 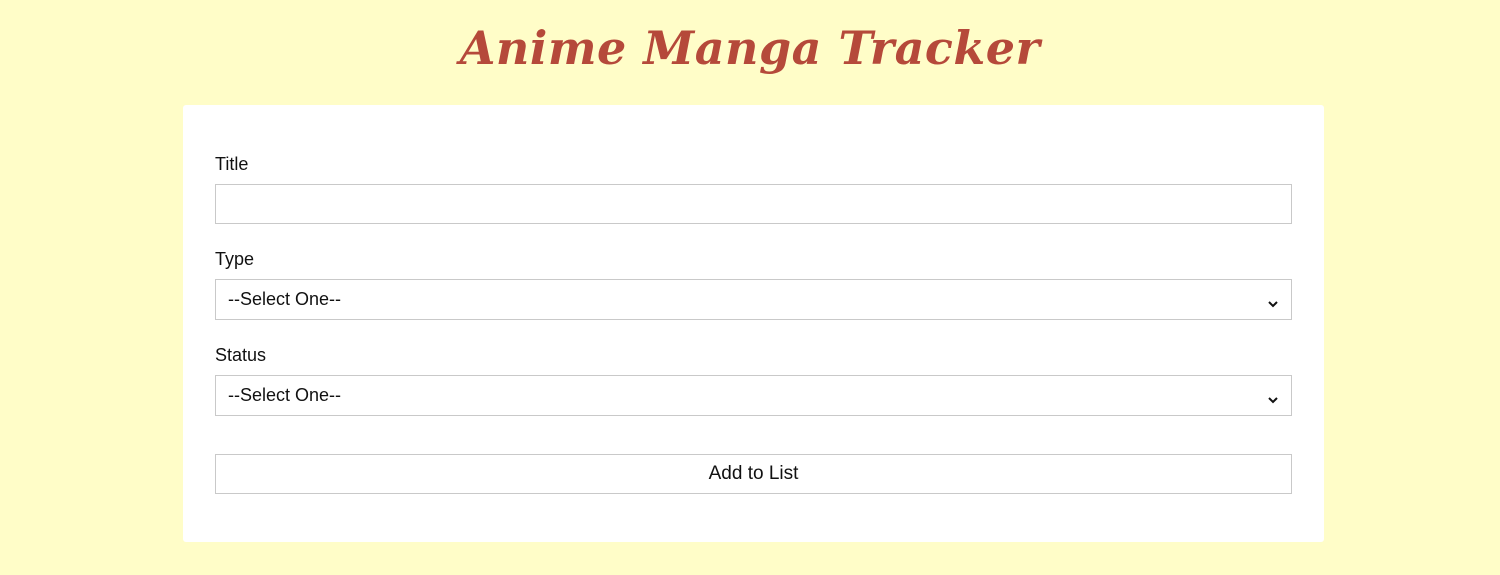 What do you see at coordinates (235, 259) in the screenshot?
I see `type-label: Type` at bounding box center [235, 259].